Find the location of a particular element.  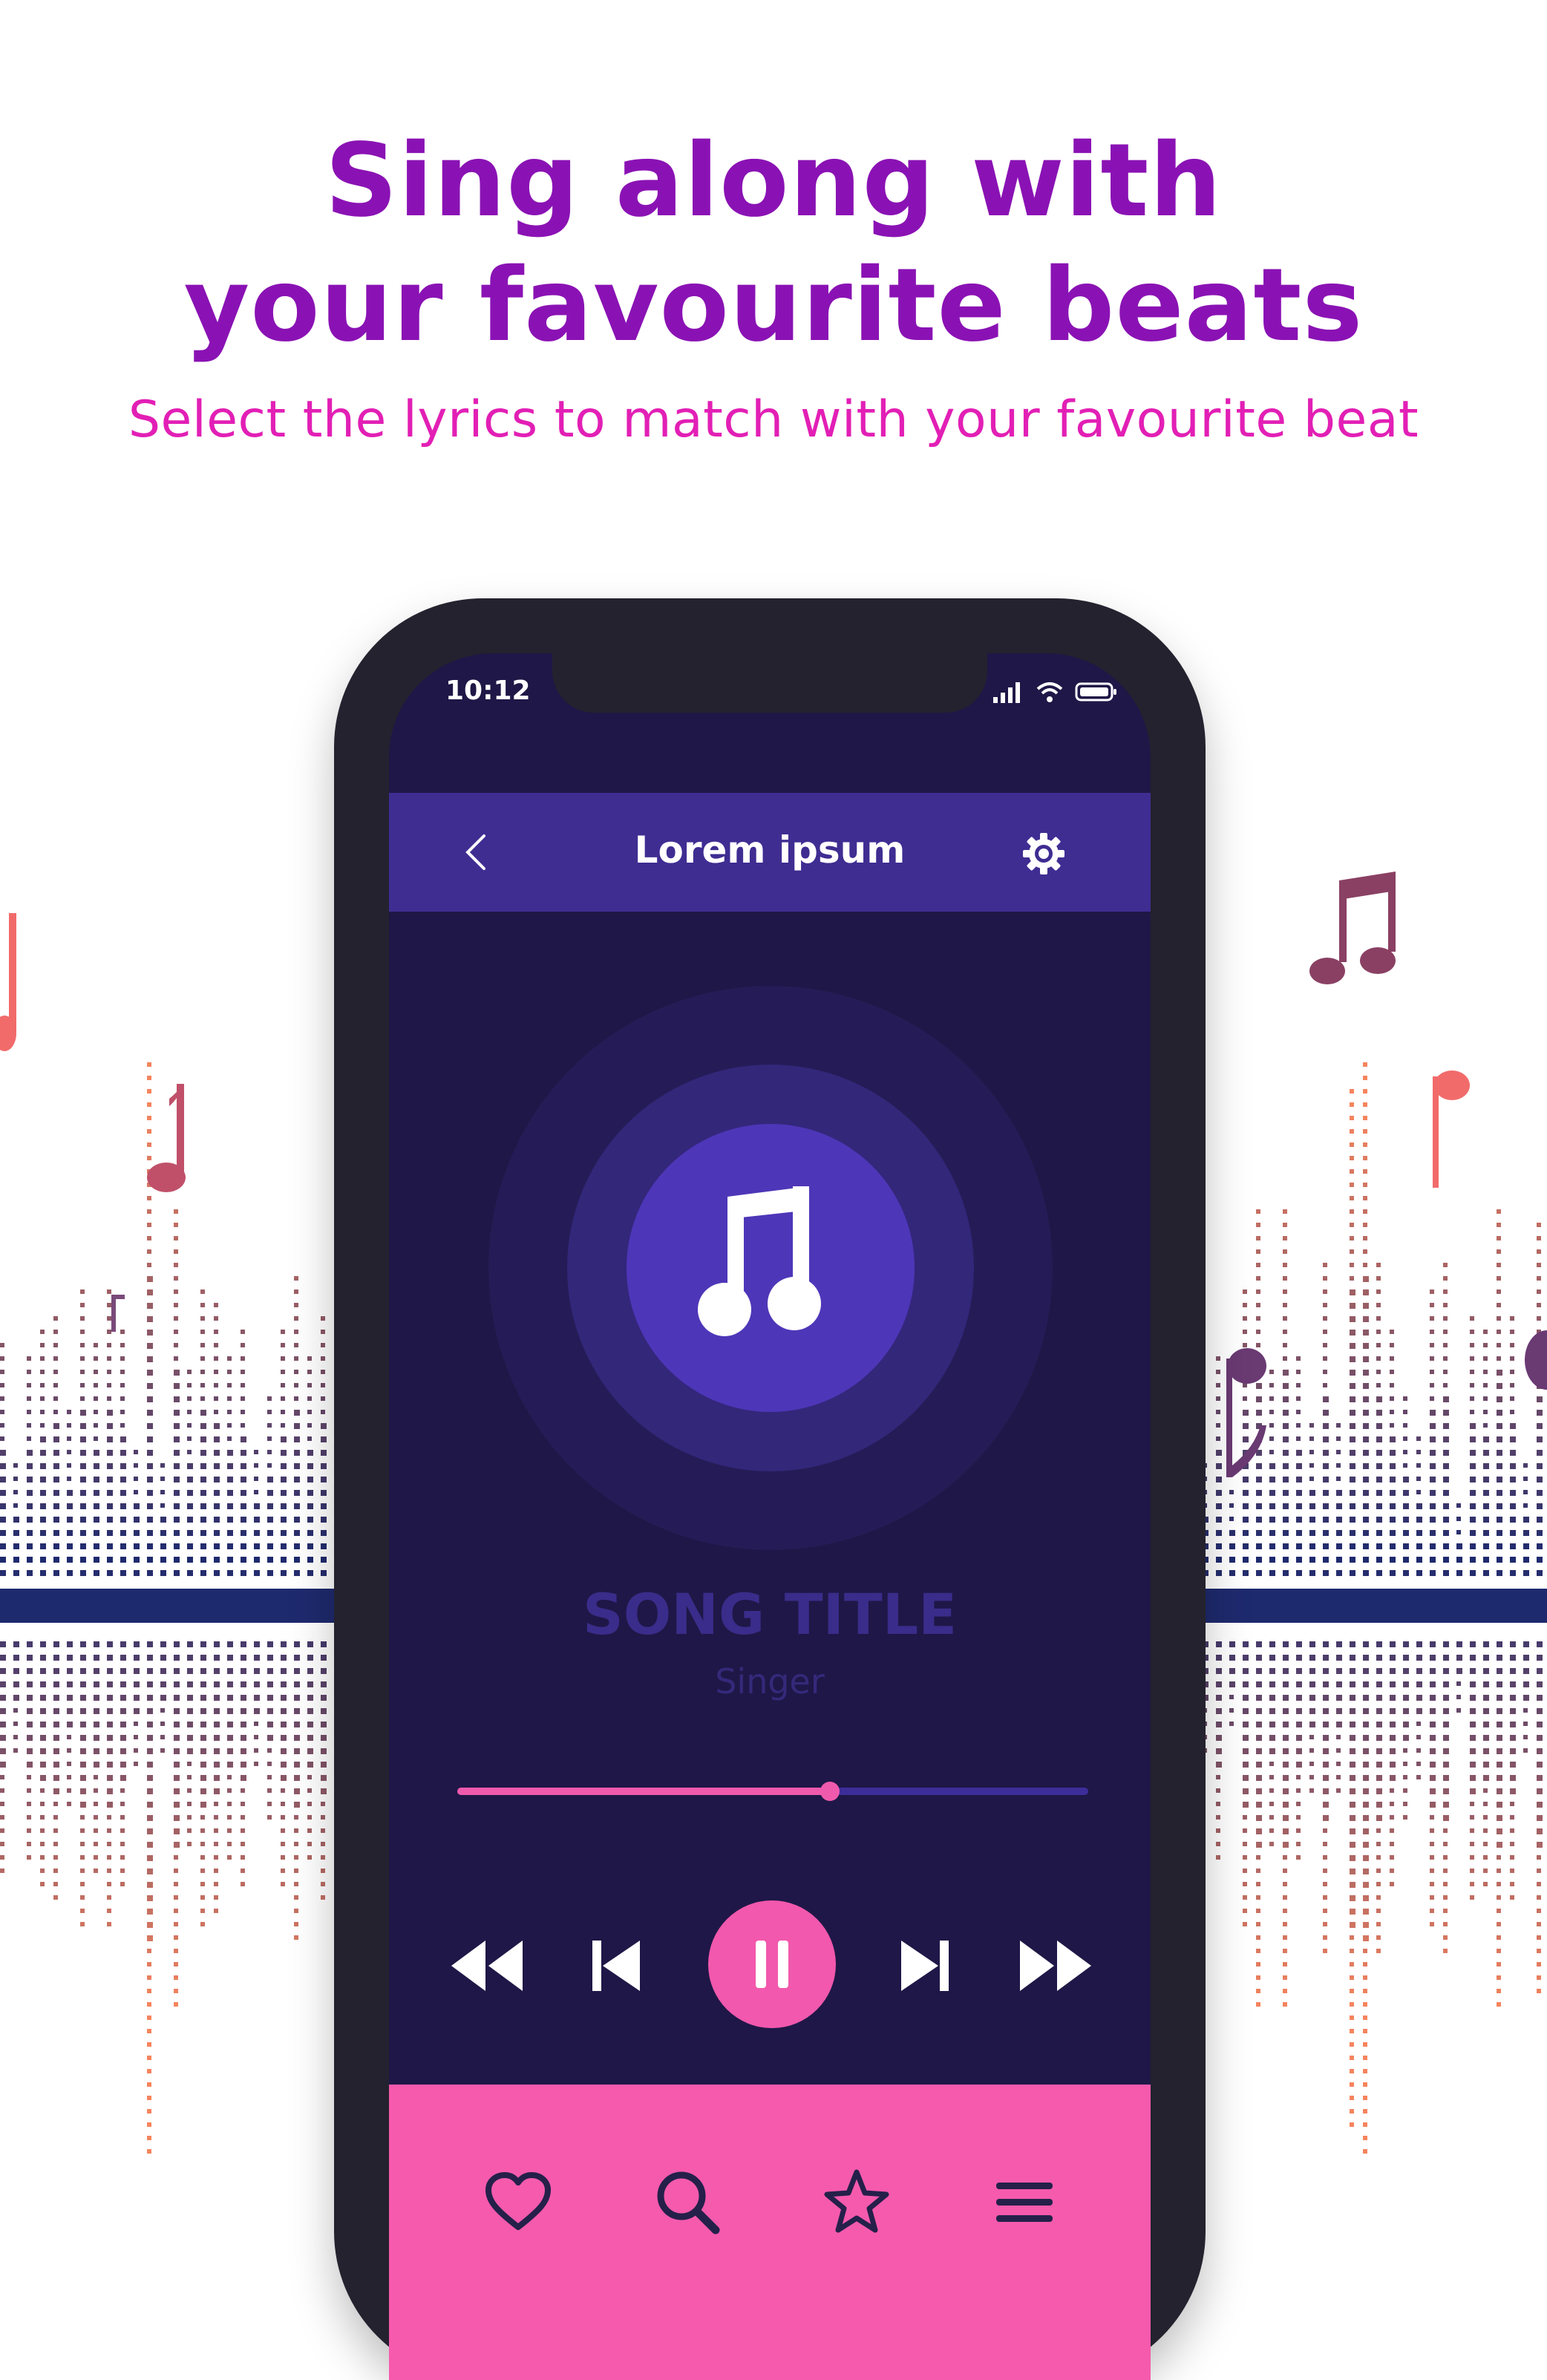

bottom-navigation is located at coordinates (770, 2232).